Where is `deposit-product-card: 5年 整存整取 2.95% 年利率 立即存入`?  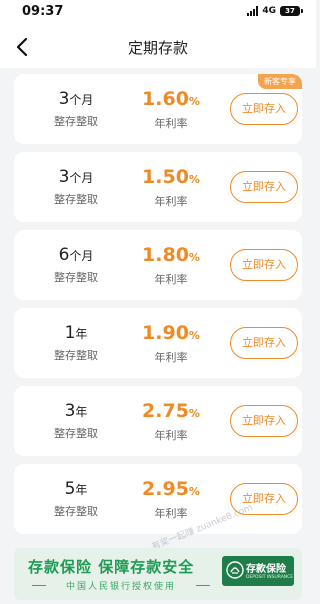
deposit-product-card: 5年 整存整取 2.95% 年利率 立即存入 is located at coordinates (158, 499).